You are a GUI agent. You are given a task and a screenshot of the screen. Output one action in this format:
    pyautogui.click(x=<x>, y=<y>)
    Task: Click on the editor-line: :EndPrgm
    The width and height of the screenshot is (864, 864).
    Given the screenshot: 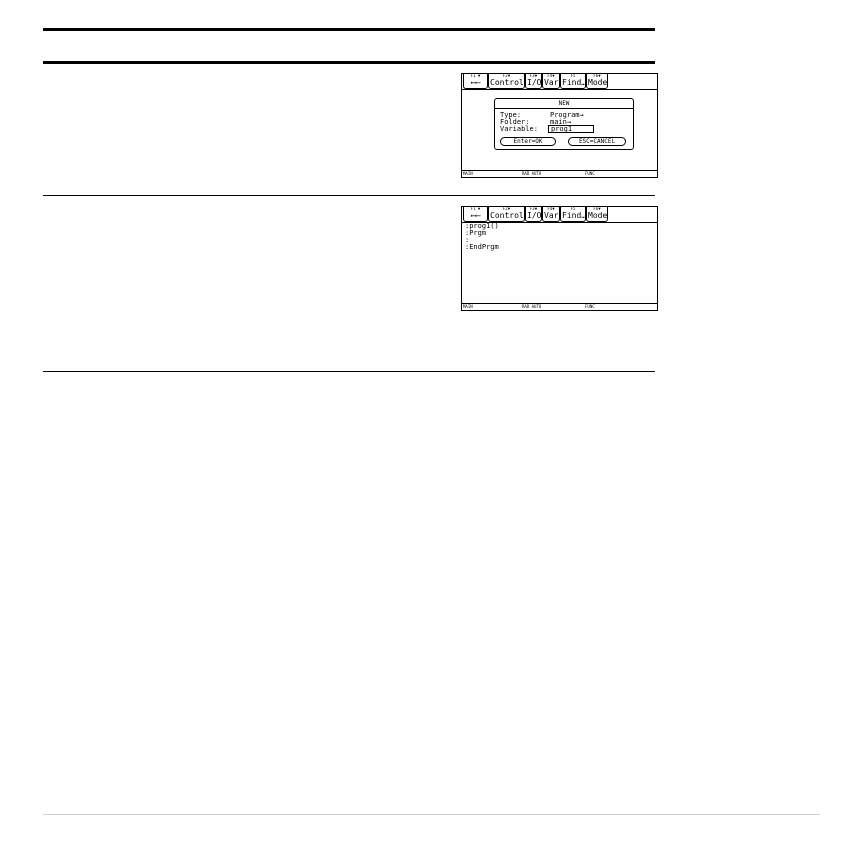 What is the action you would take?
    pyautogui.click(x=482, y=247)
    